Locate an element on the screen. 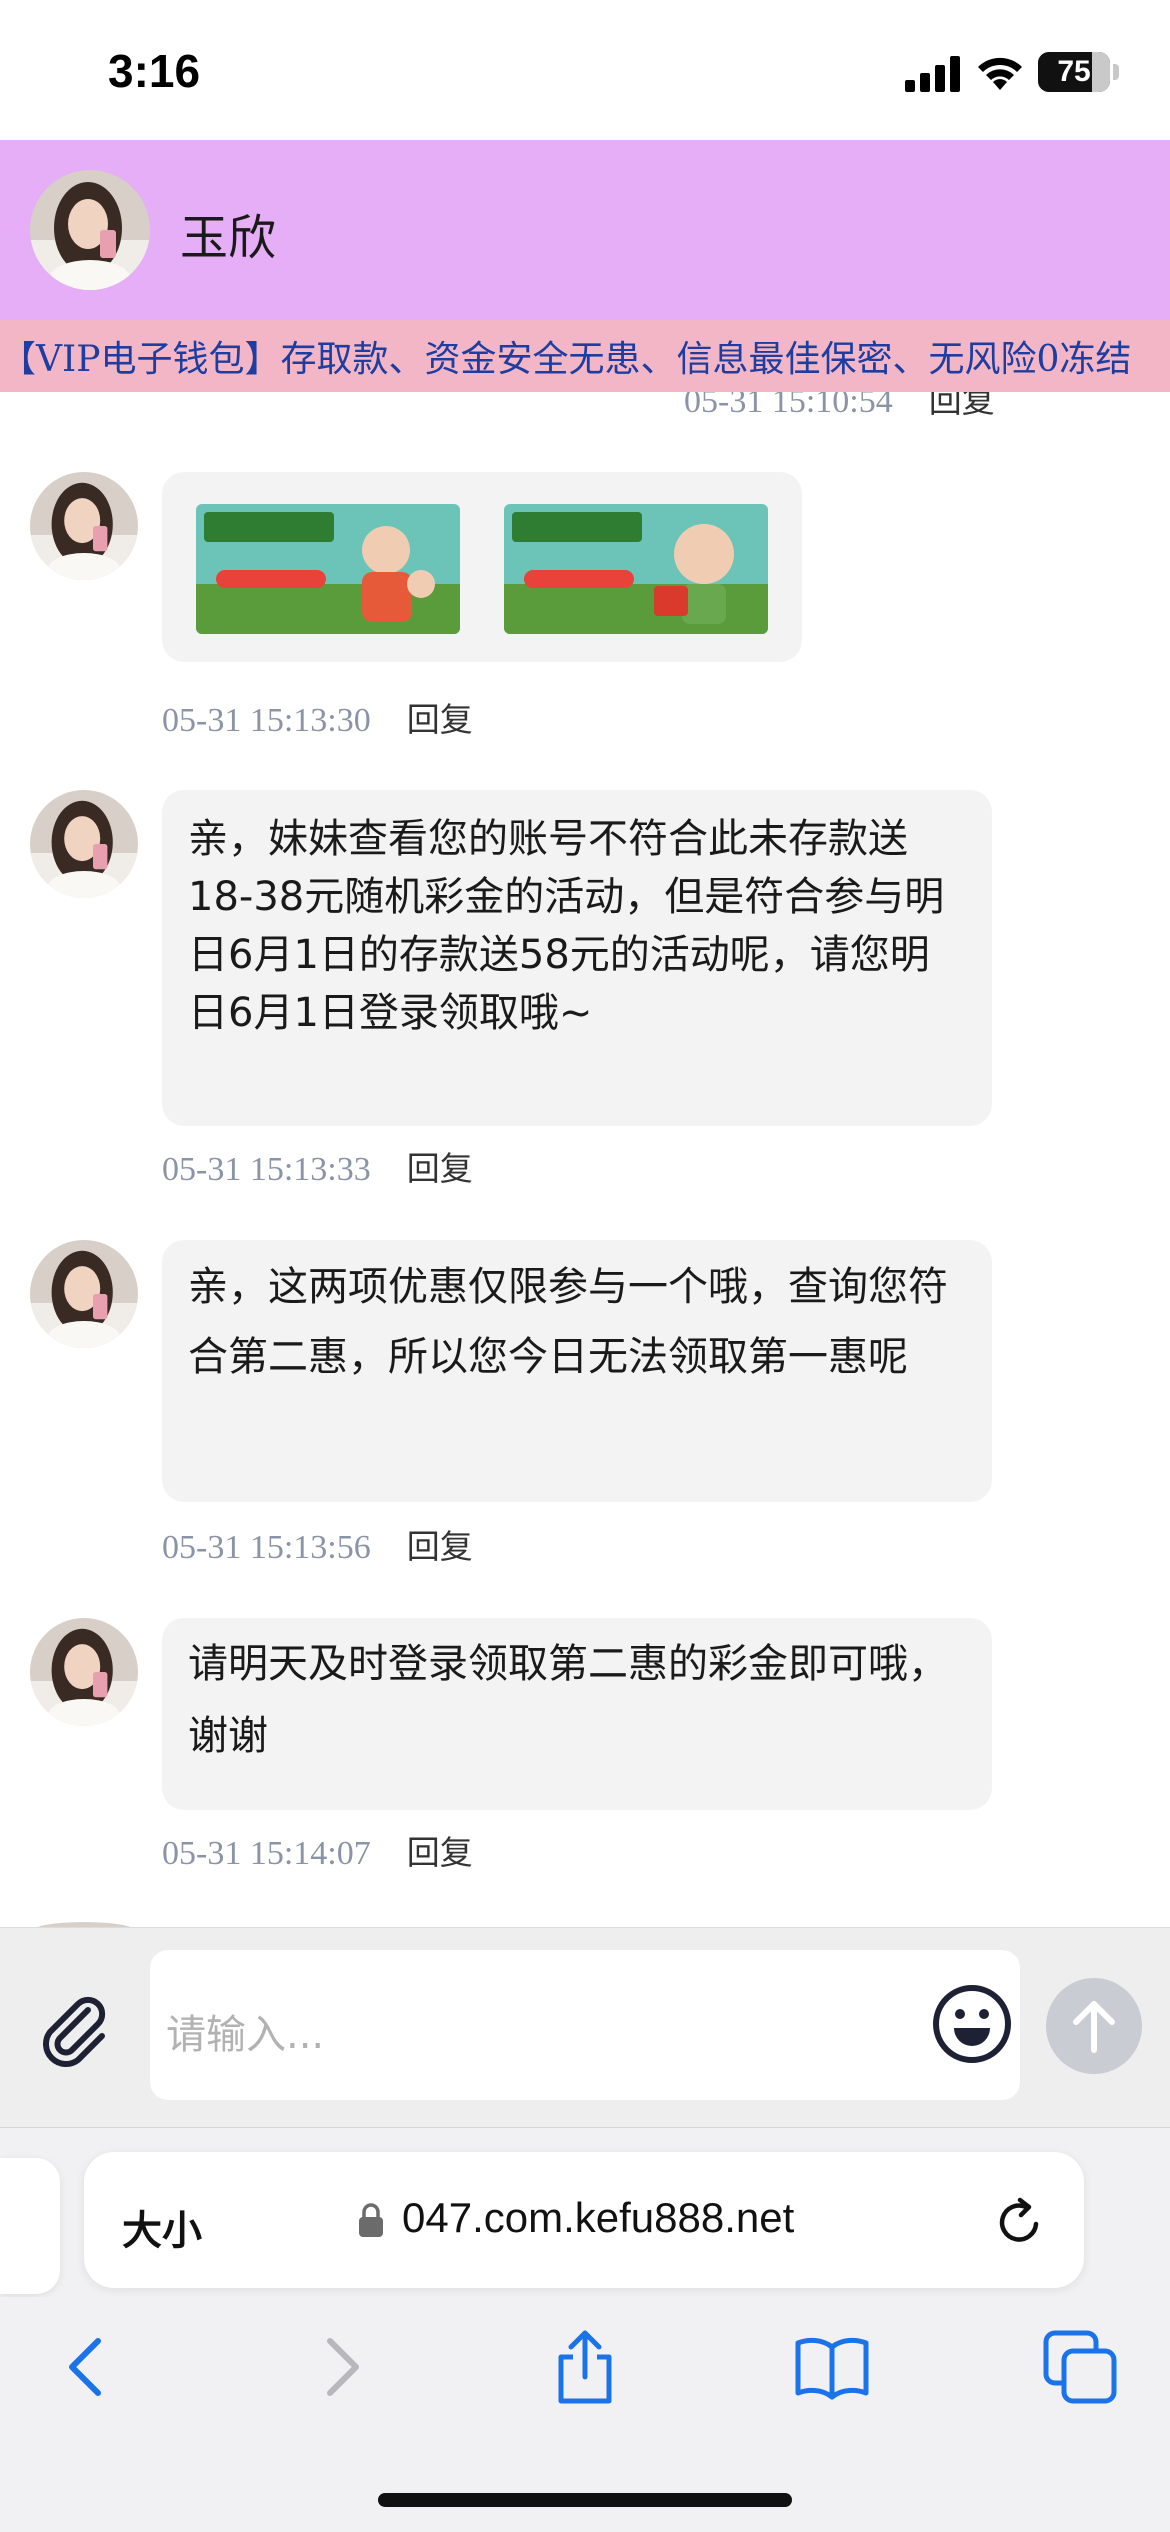 The height and width of the screenshot is (2532, 1170). previous-tab is located at coordinates (30, 2226).